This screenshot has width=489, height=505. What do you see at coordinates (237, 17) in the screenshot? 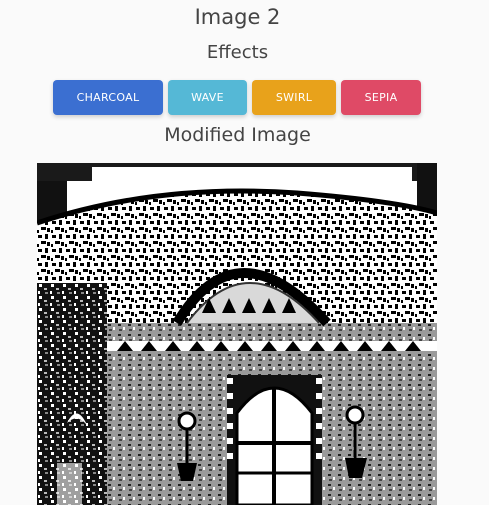
I see `image-title: Image 2` at bounding box center [237, 17].